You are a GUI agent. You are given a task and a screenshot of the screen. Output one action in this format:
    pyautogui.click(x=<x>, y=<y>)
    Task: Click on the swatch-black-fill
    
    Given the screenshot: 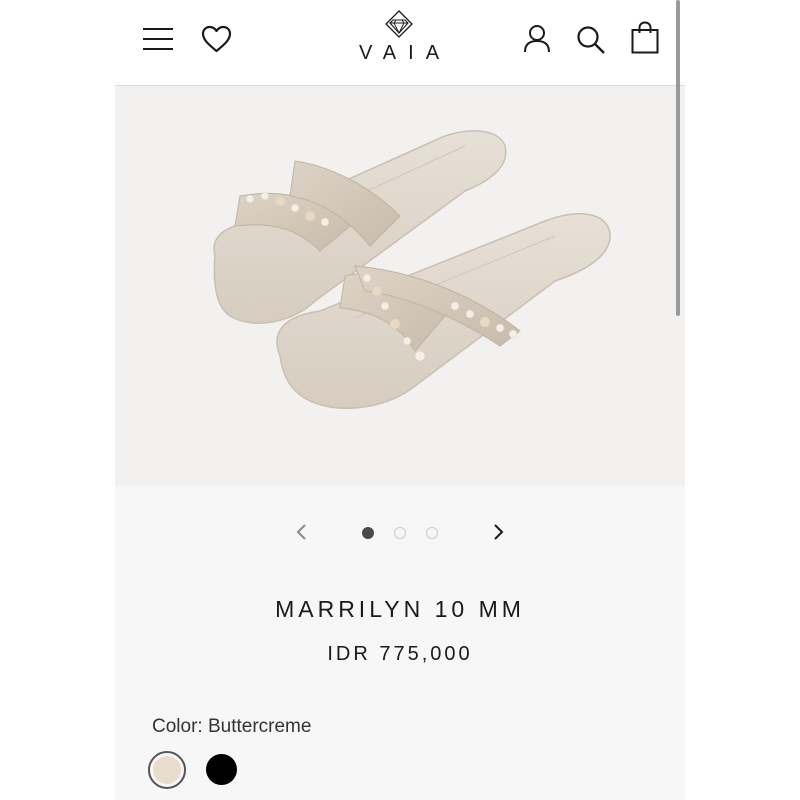 What is the action you would take?
    pyautogui.click(x=221, y=769)
    